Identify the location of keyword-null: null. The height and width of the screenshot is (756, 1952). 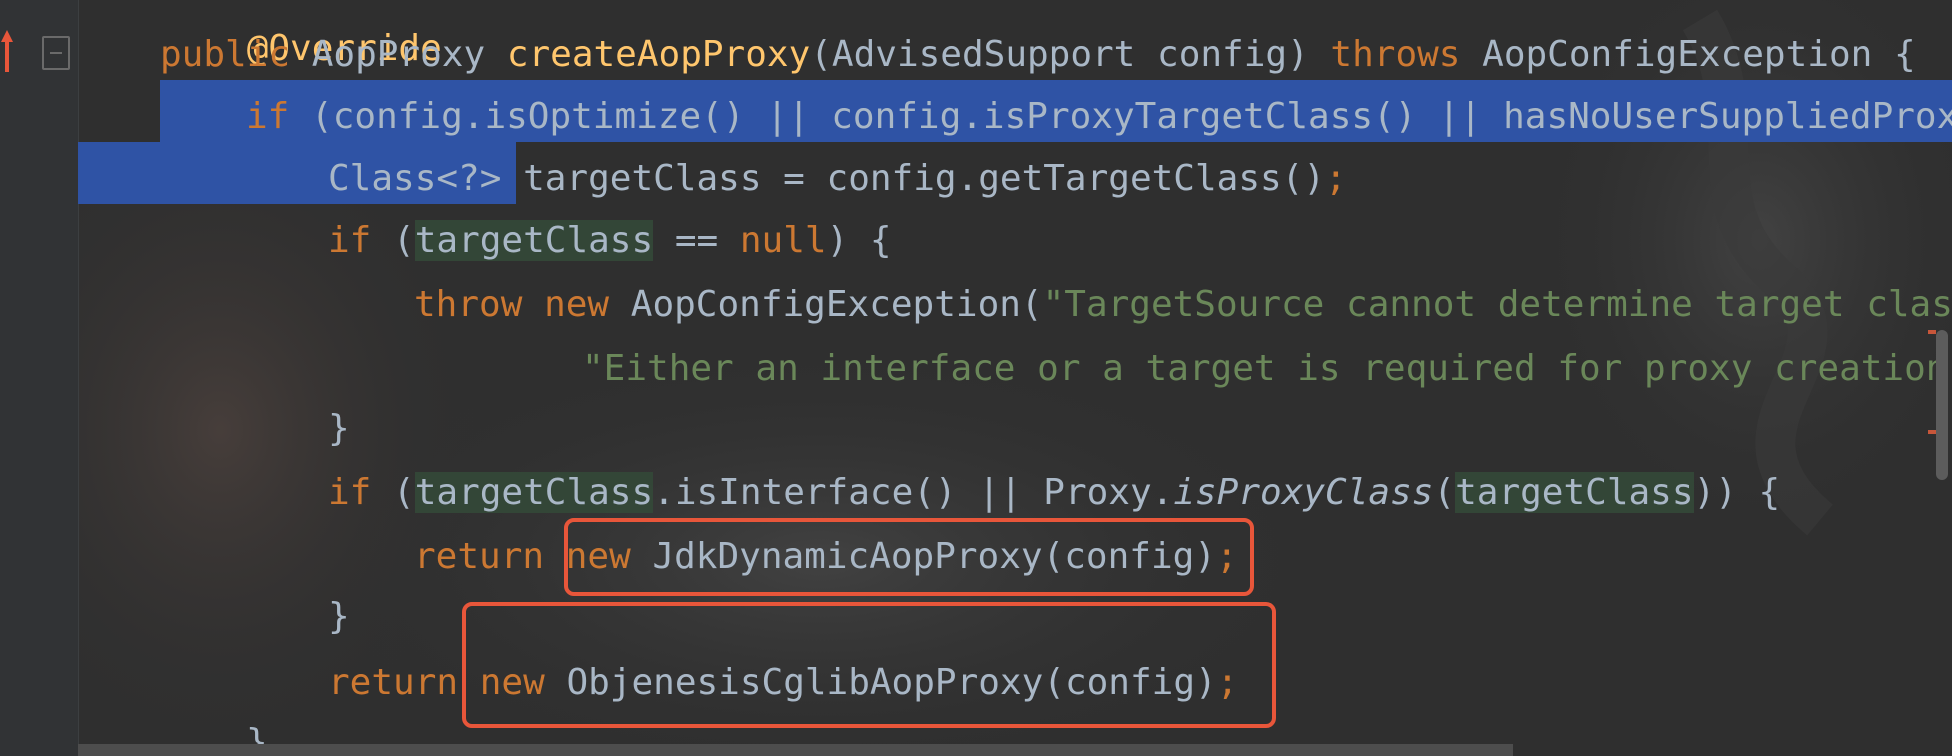
(783, 240).